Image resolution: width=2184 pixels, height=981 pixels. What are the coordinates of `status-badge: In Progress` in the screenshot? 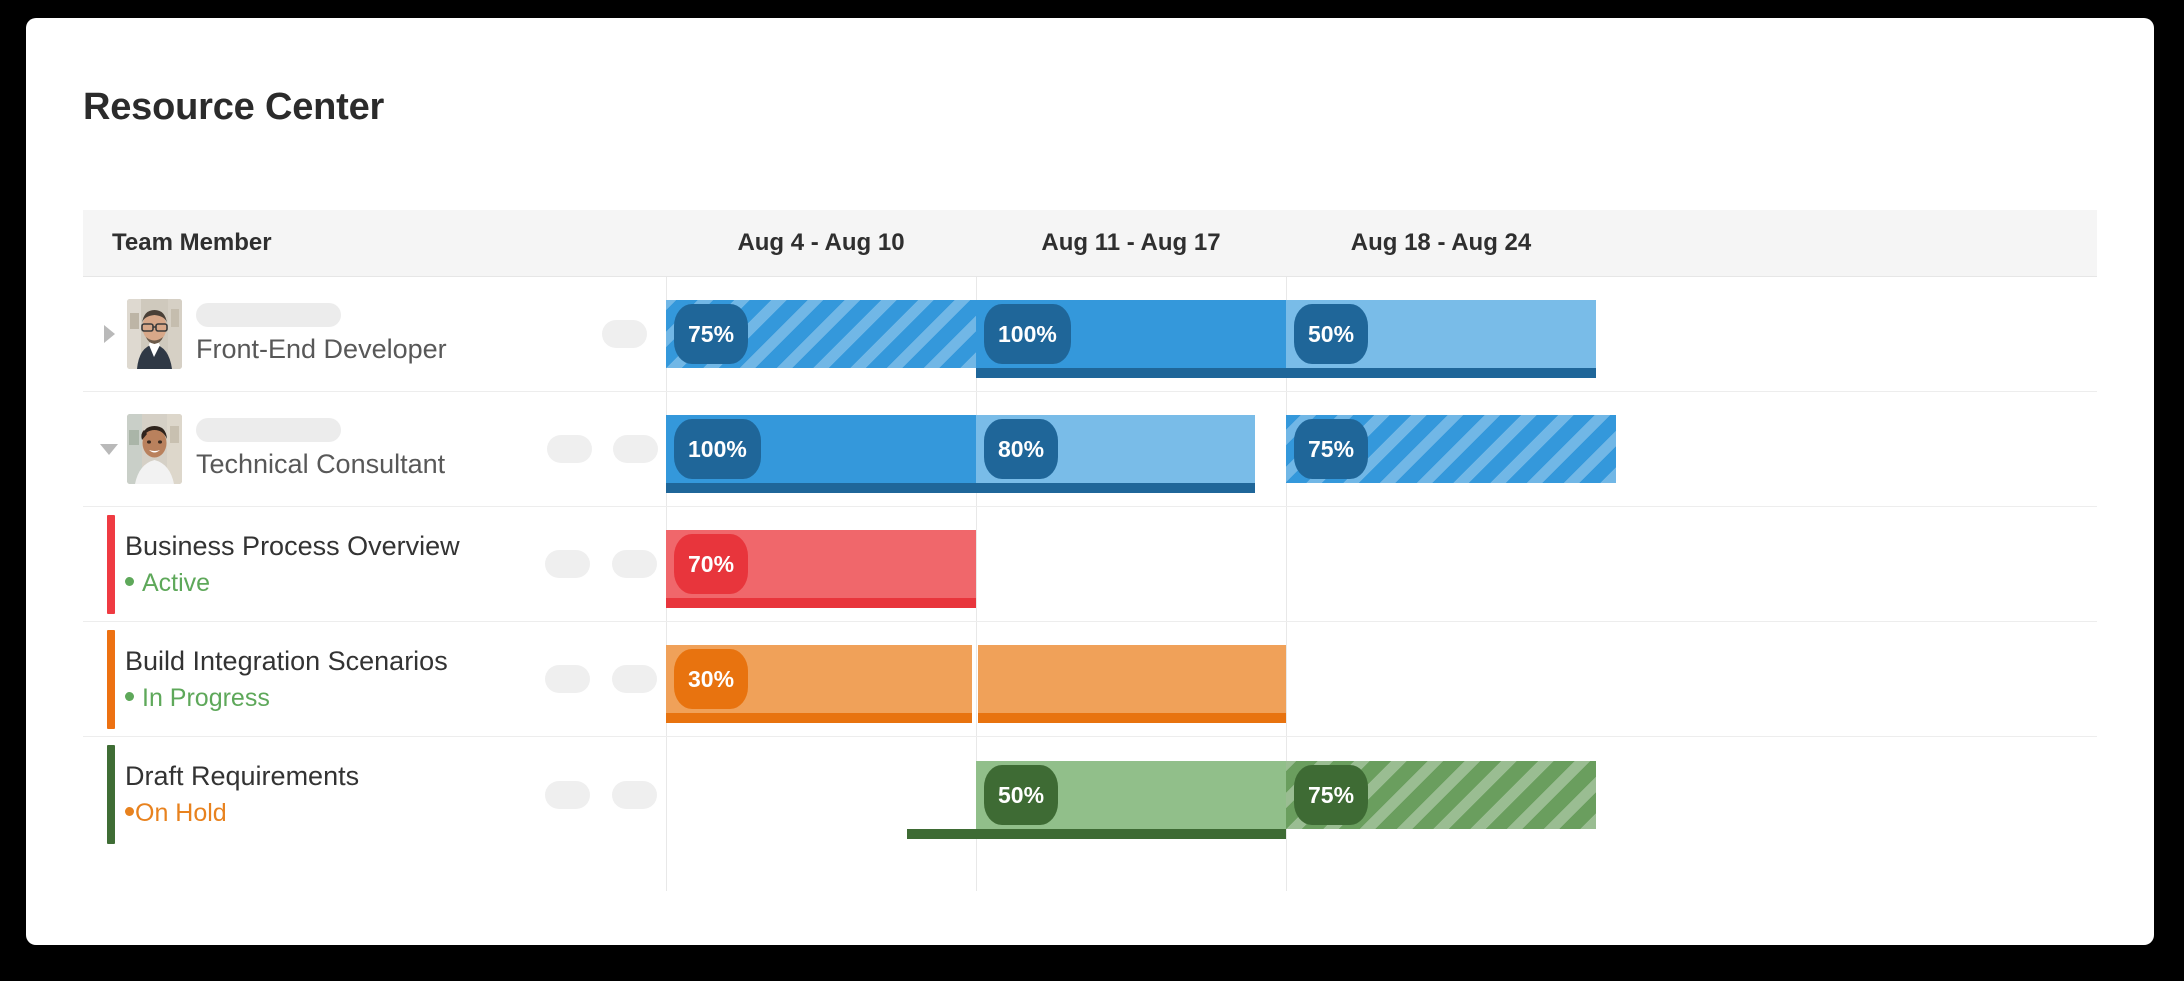 It's located at (197, 698).